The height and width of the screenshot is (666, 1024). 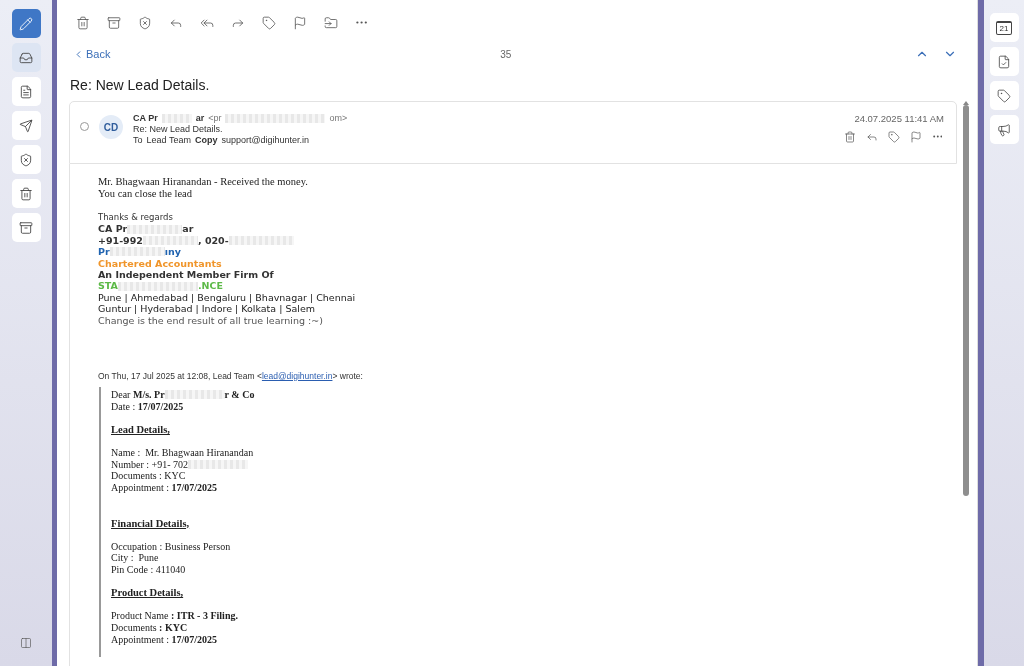 I want to click on quoted-text: City : Pune, so click(x=135, y=558).